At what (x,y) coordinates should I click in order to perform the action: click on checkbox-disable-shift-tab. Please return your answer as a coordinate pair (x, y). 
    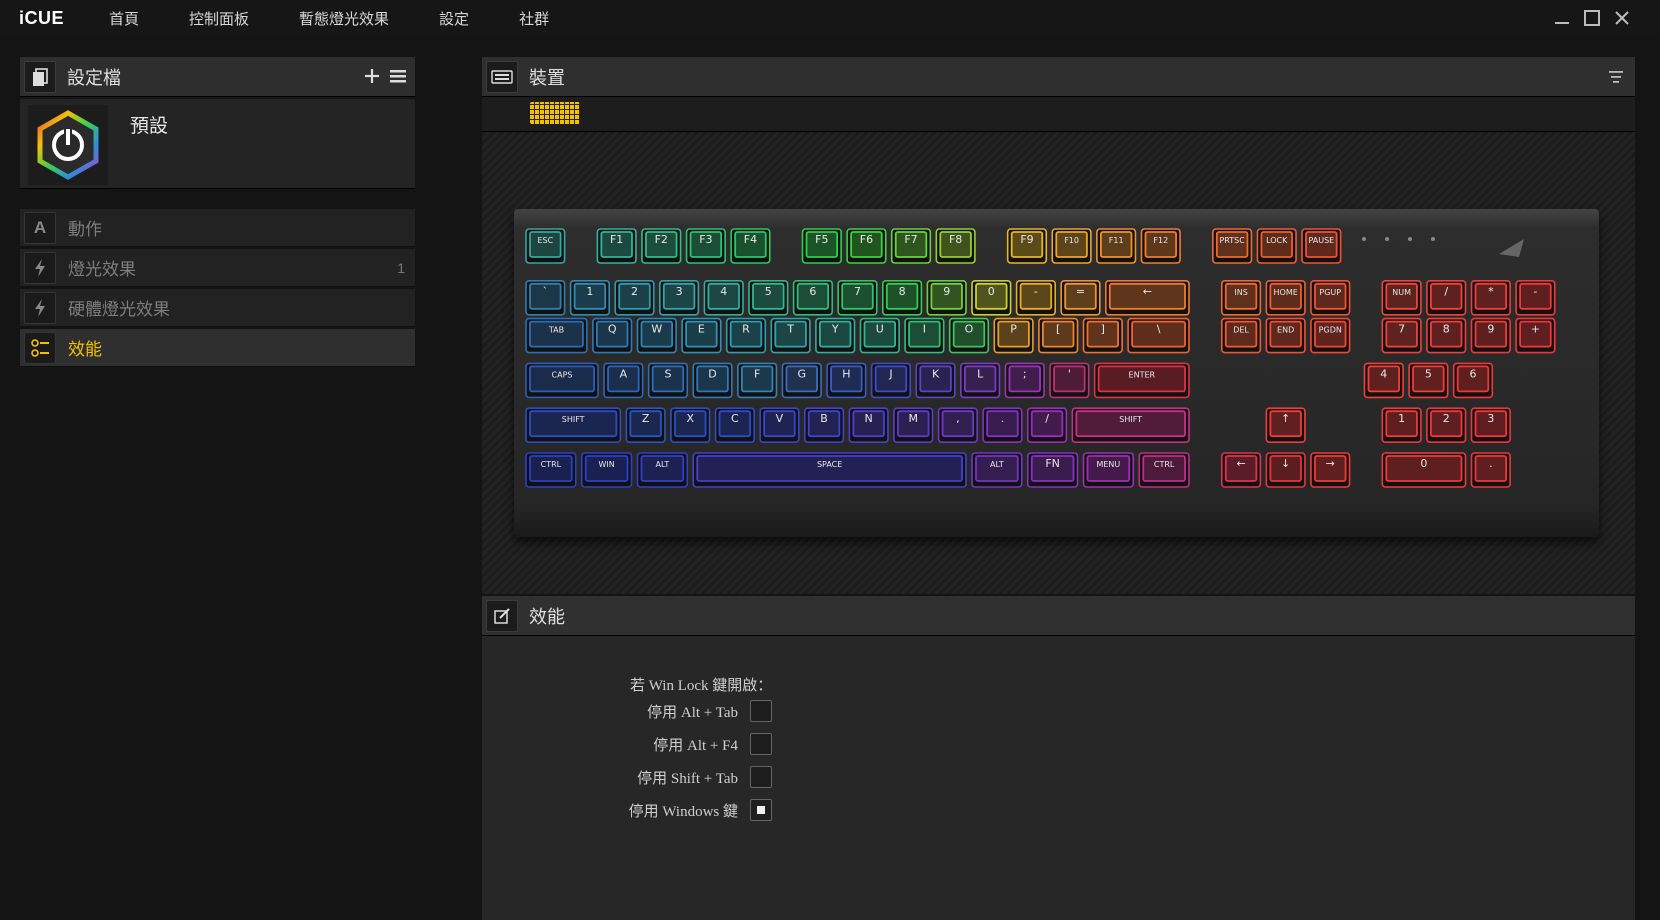
    Looking at the image, I should click on (761, 777).